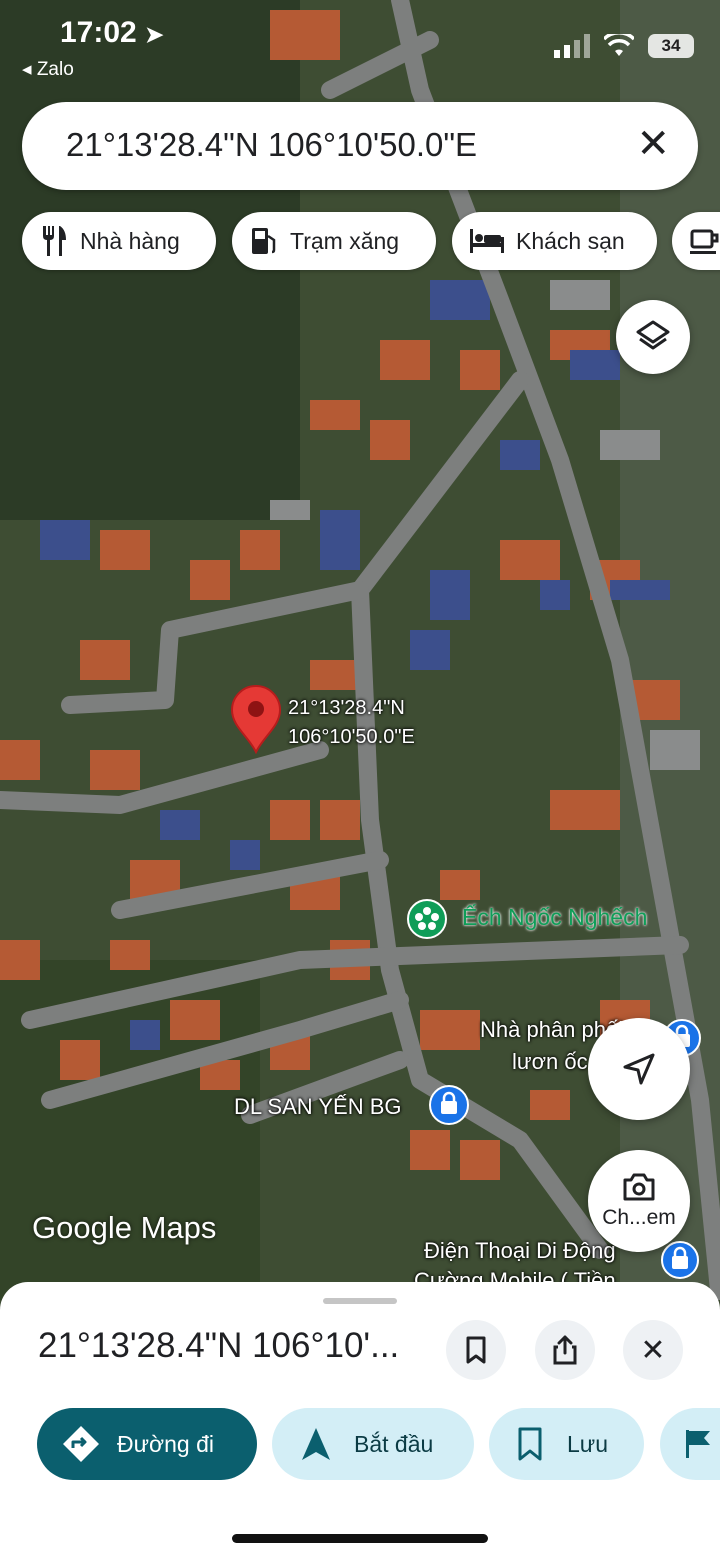  Describe the element at coordinates (671, 46) in the screenshot. I see `battery-indicator: 34` at that location.